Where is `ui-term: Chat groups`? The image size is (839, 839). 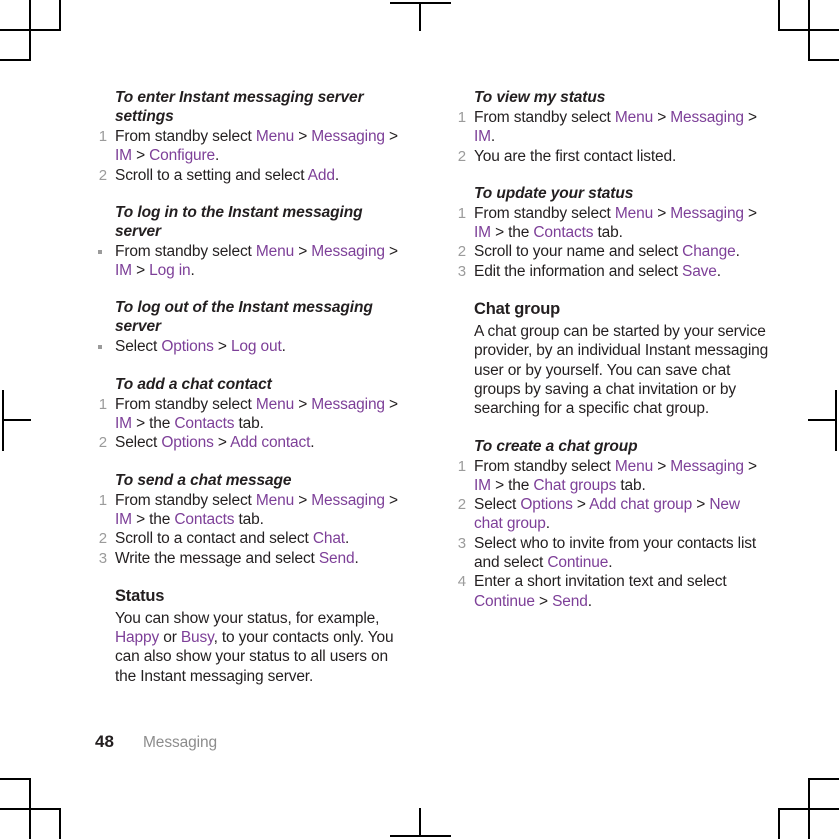 ui-term: Chat groups is located at coordinates (575, 485).